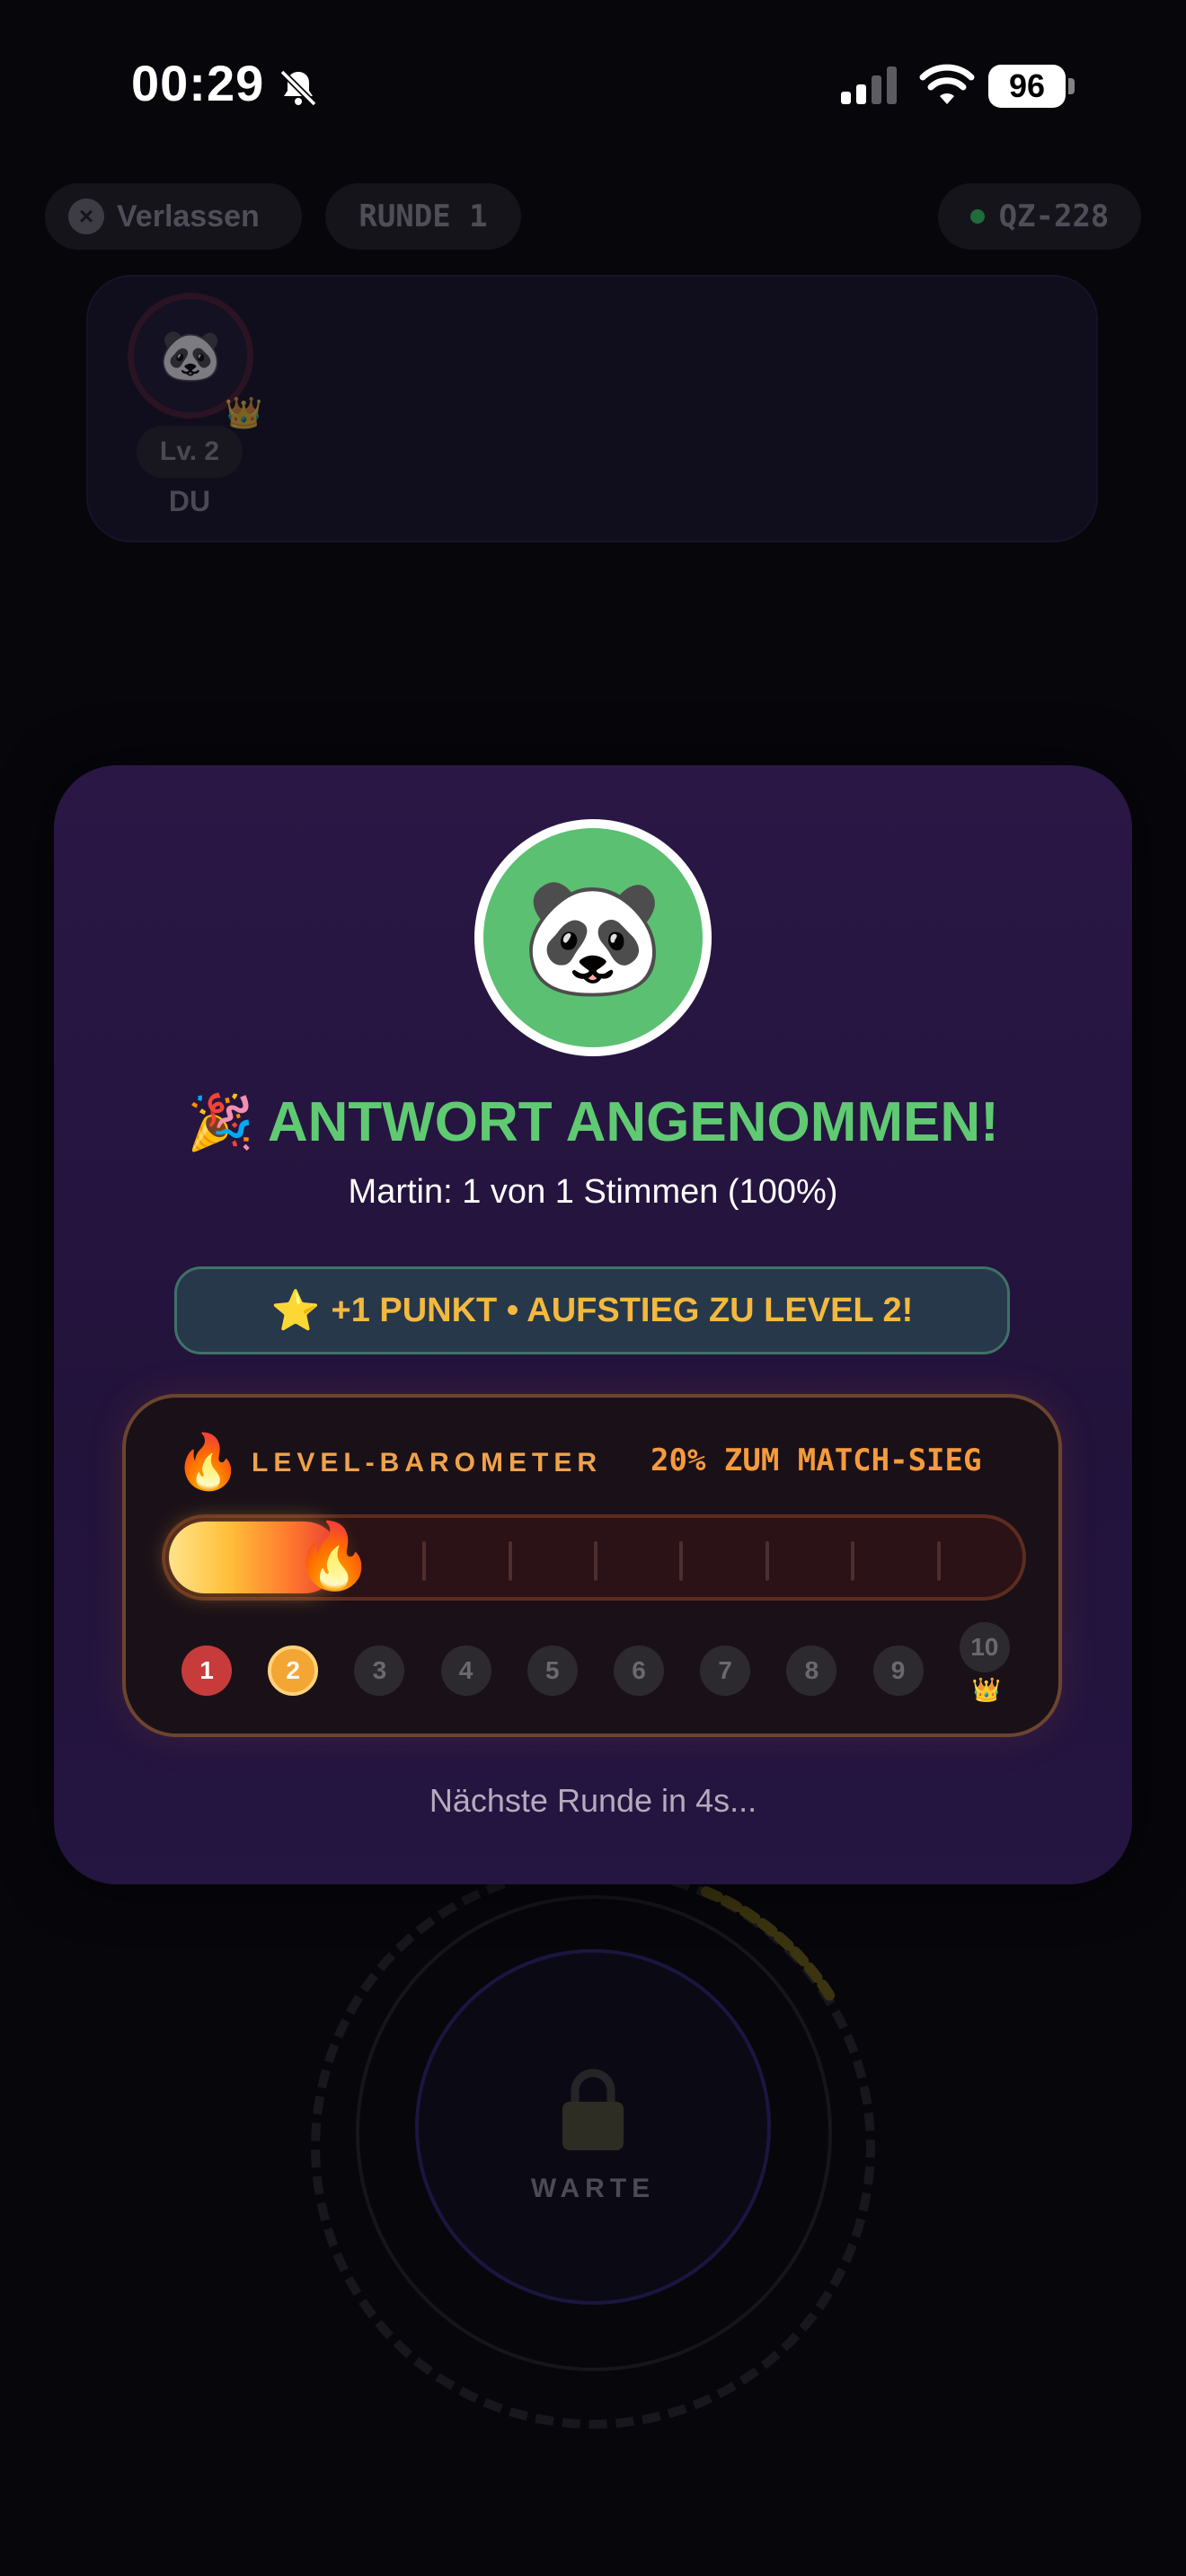 The height and width of the screenshot is (2576, 1186). I want to click on round-badge: RUNDE 1, so click(423, 216).